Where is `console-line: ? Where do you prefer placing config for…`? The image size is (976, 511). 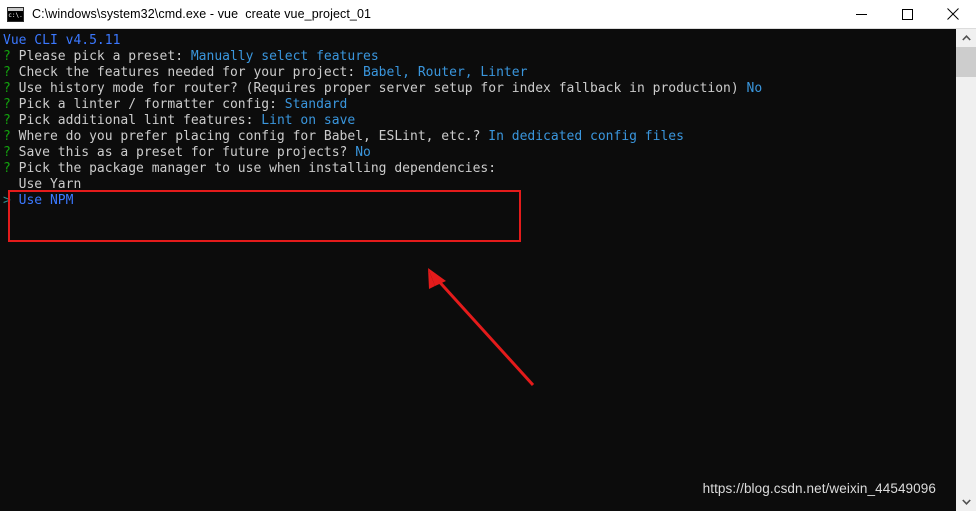 console-line: ? Where do you prefer placing config for… is located at coordinates (382, 137).